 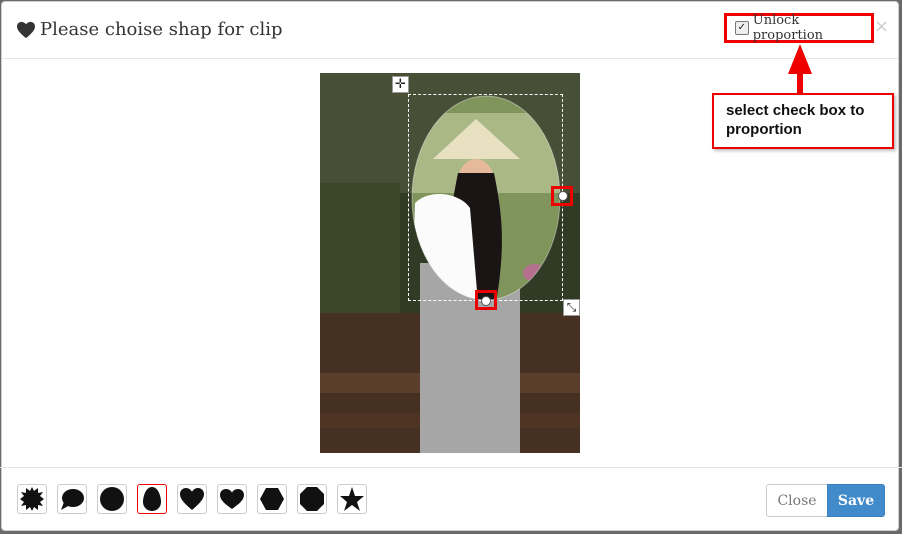 What do you see at coordinates (400, 84) in the screenshot?
I see `move-handle-icon: ✛` at bounding box center [400, 84].